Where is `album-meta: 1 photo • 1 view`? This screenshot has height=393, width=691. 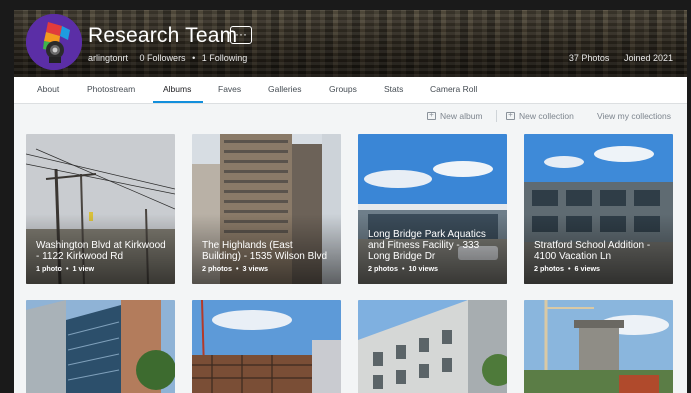 album-meta: 1 photo • 1 view is located at coordinates (65, 268).